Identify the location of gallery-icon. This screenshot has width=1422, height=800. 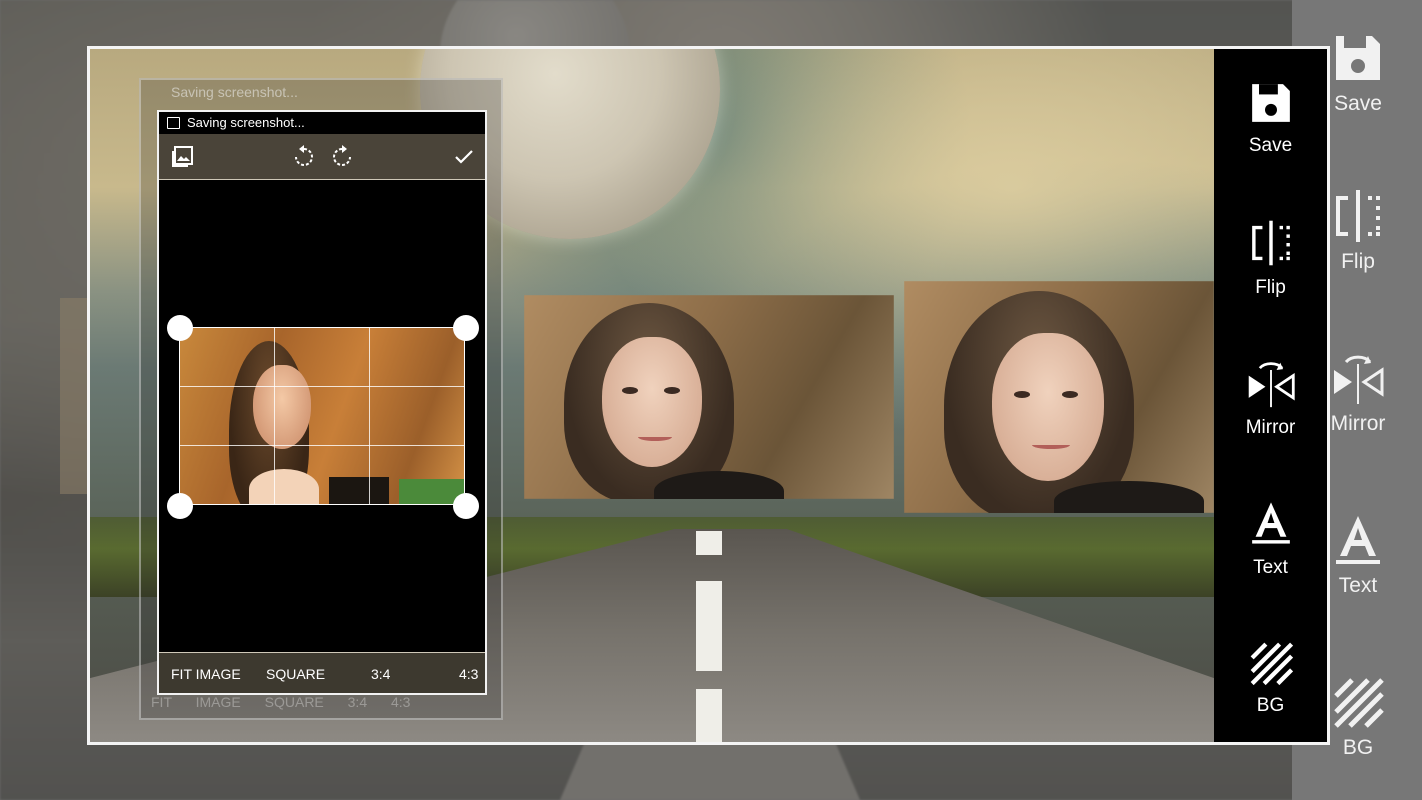
(182, 157).